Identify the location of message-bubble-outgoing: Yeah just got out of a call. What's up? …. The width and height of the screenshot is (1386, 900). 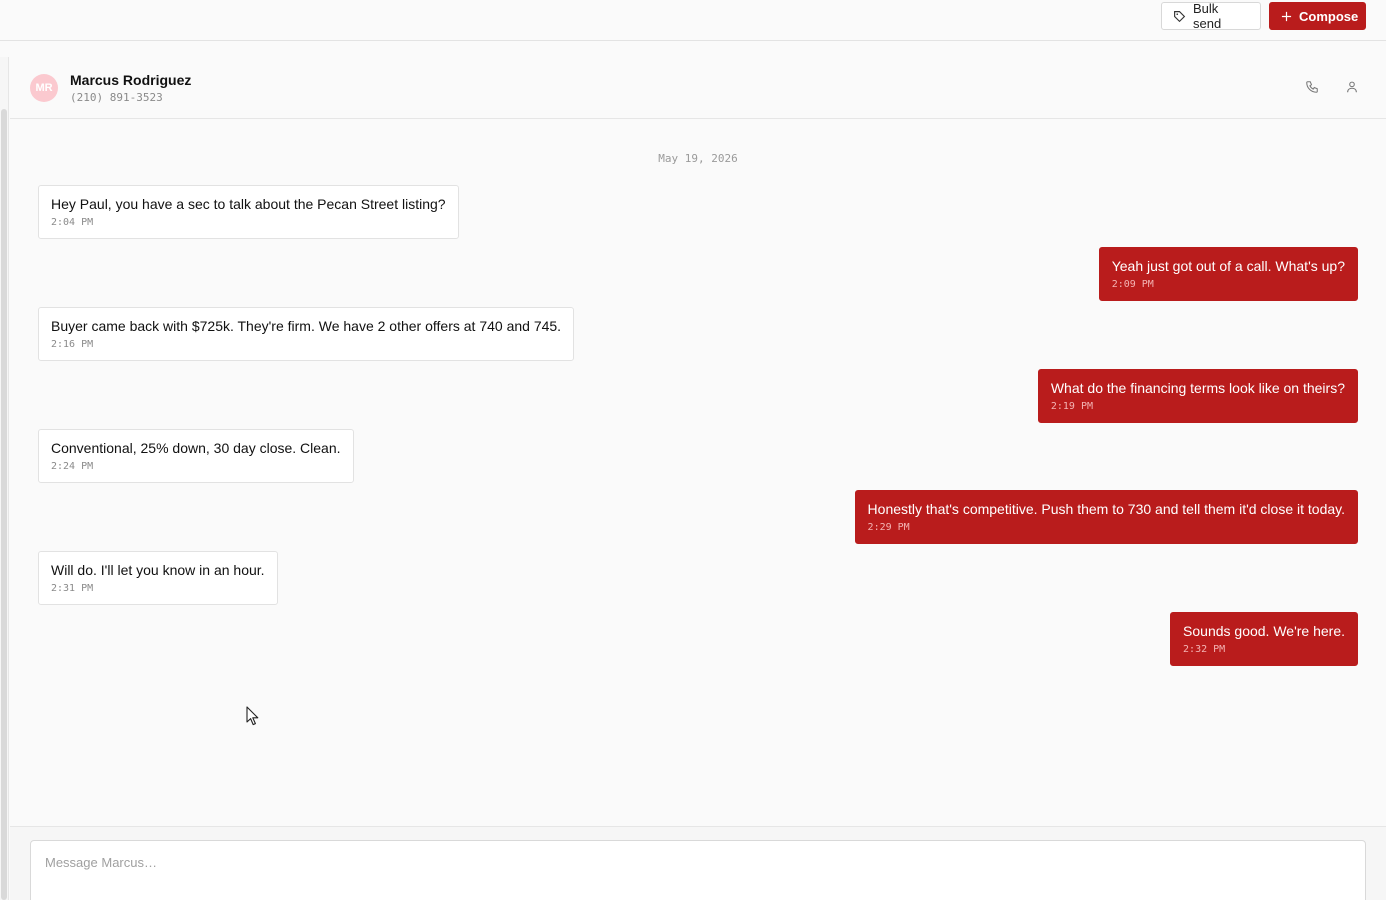
(1228, 274).